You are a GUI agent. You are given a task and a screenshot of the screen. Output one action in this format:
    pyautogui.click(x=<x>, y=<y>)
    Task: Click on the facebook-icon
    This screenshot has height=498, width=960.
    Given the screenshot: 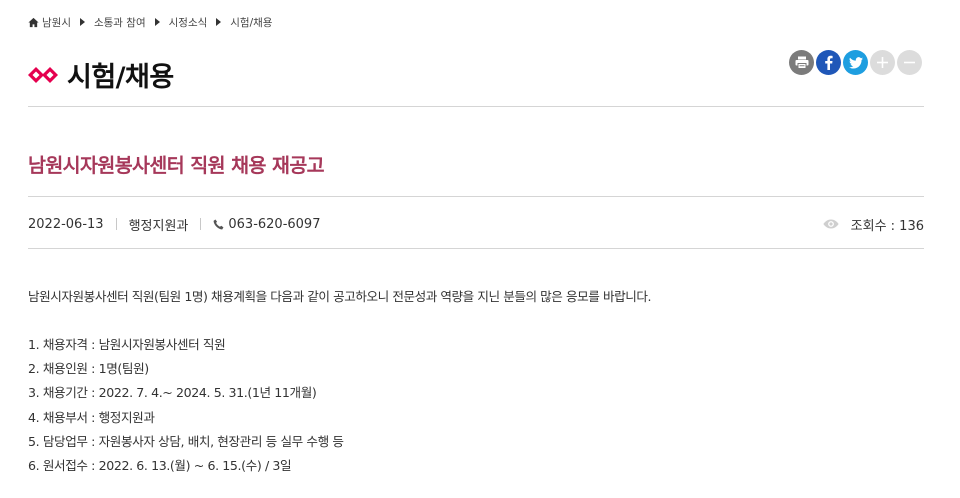 What is the action you would take?
    pyautogui.click(x=829, y=62)
    